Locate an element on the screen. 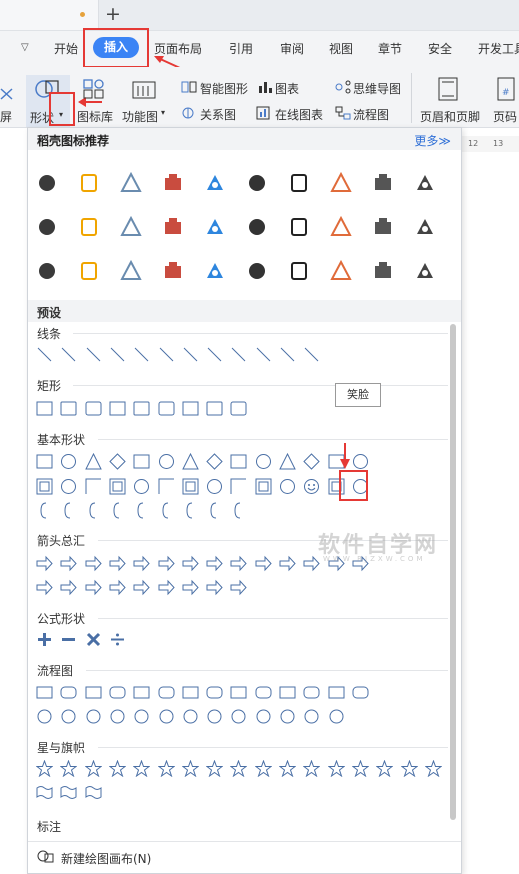  menu-start: 开始 is located at coordinates (66, 48).